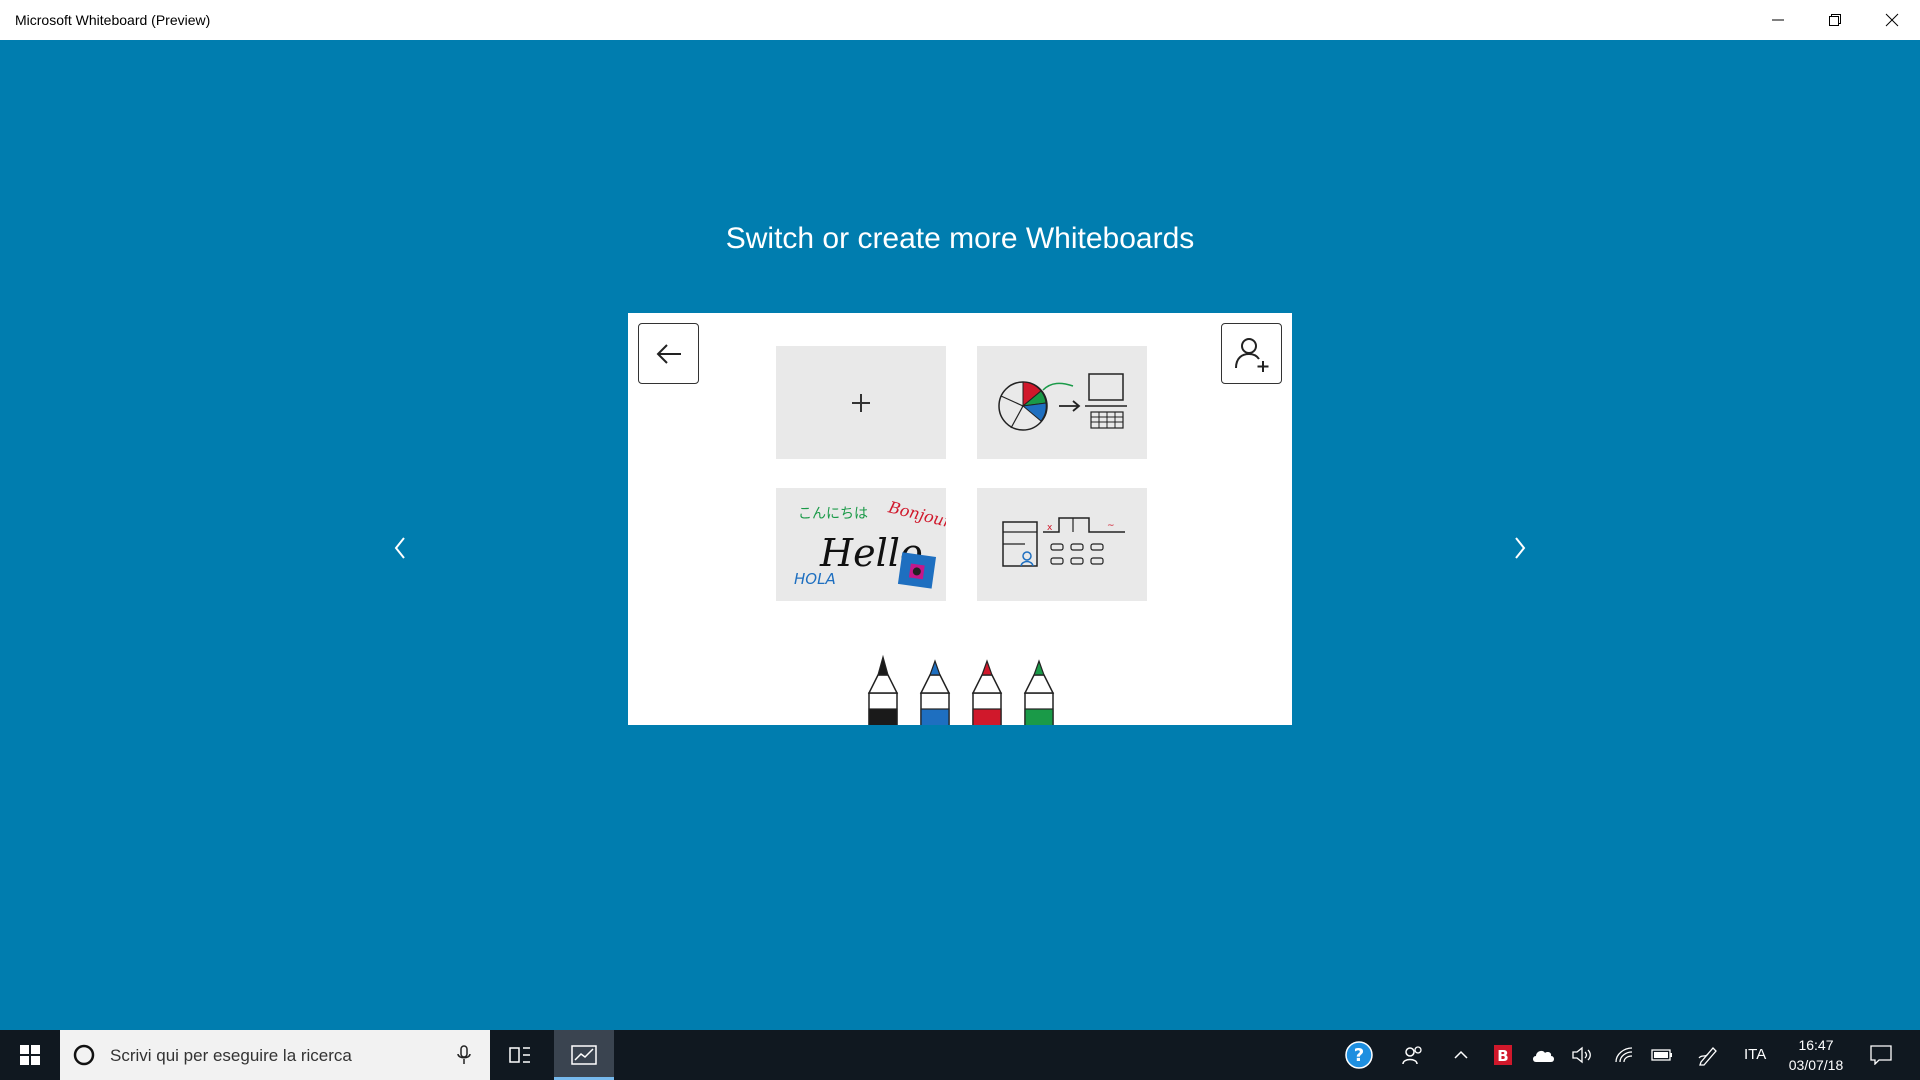 Image resolution: width=1920 pixels, height=1080 pixels. I want to click on show-hidden-icons-button, so click(1461, 1055).